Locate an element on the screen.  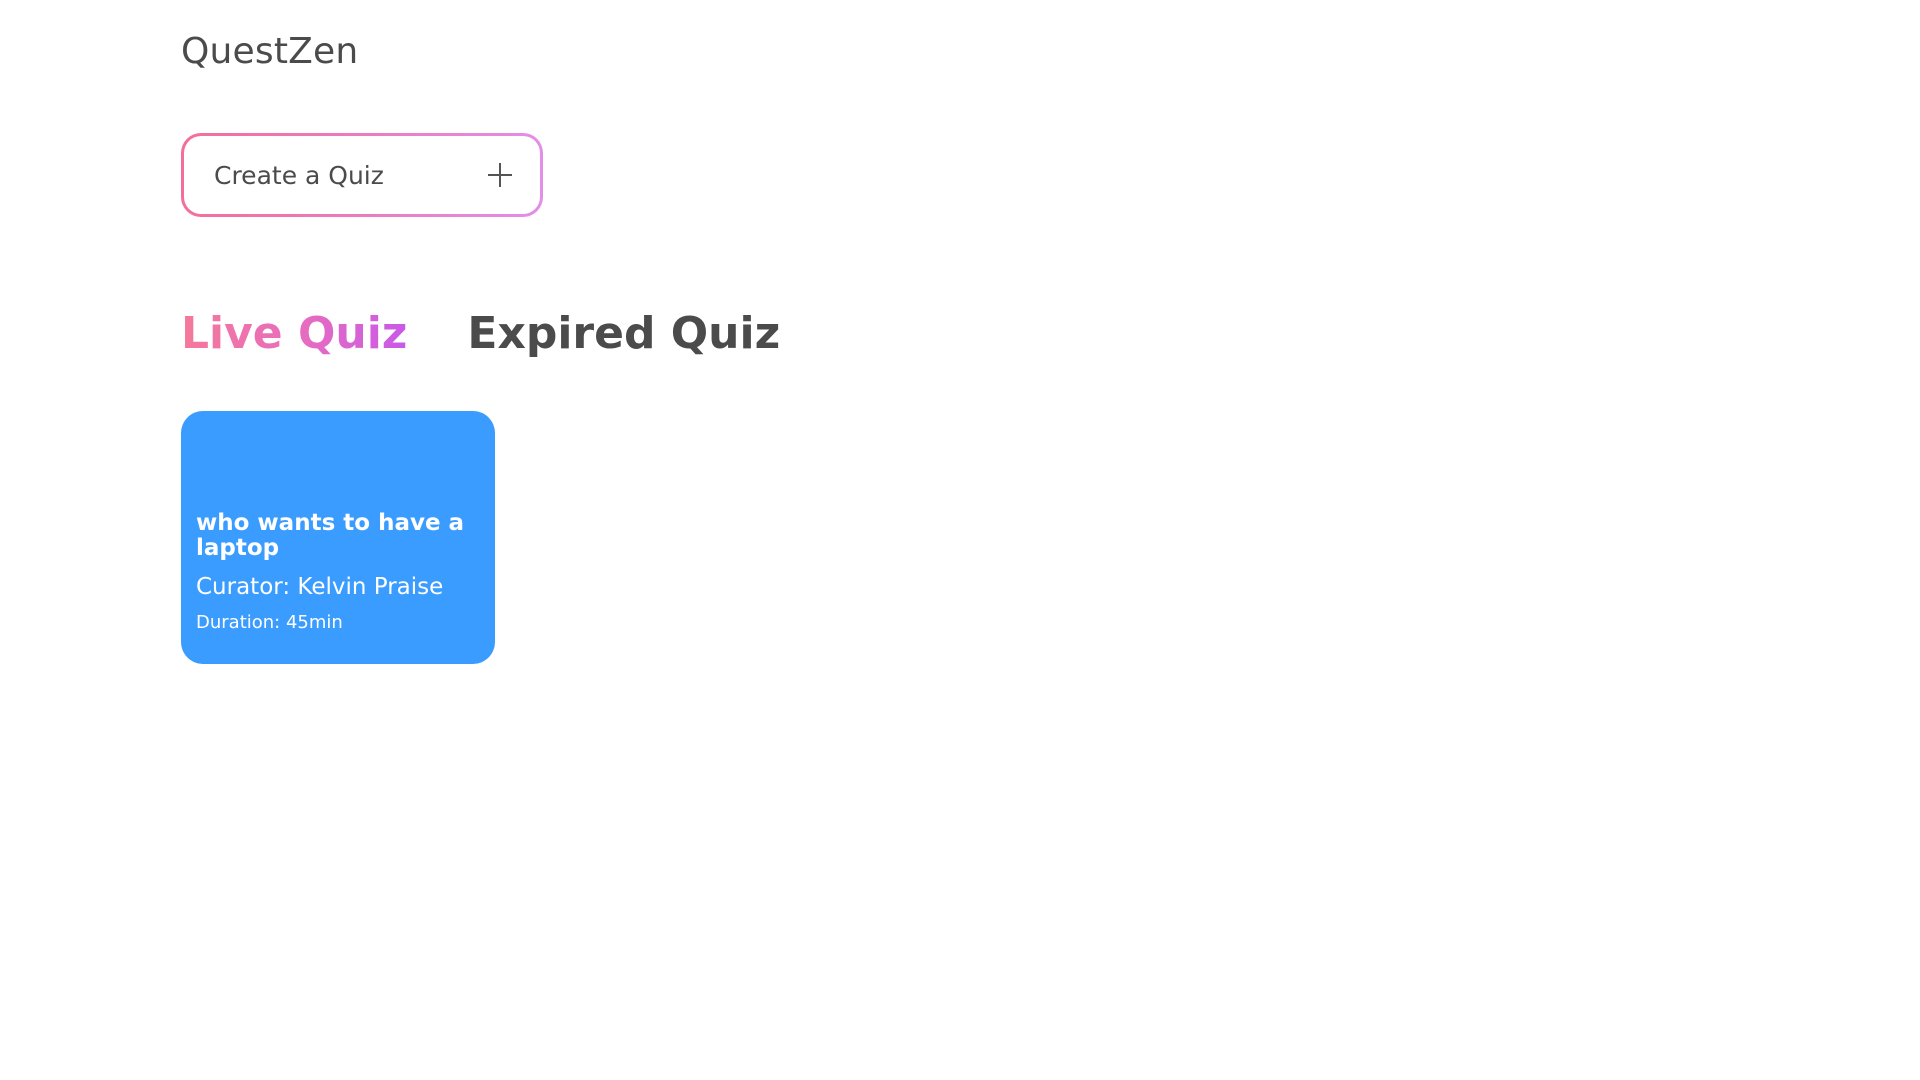
tab-live-quiz: Live Quiz is located at coordinates (294, 333).